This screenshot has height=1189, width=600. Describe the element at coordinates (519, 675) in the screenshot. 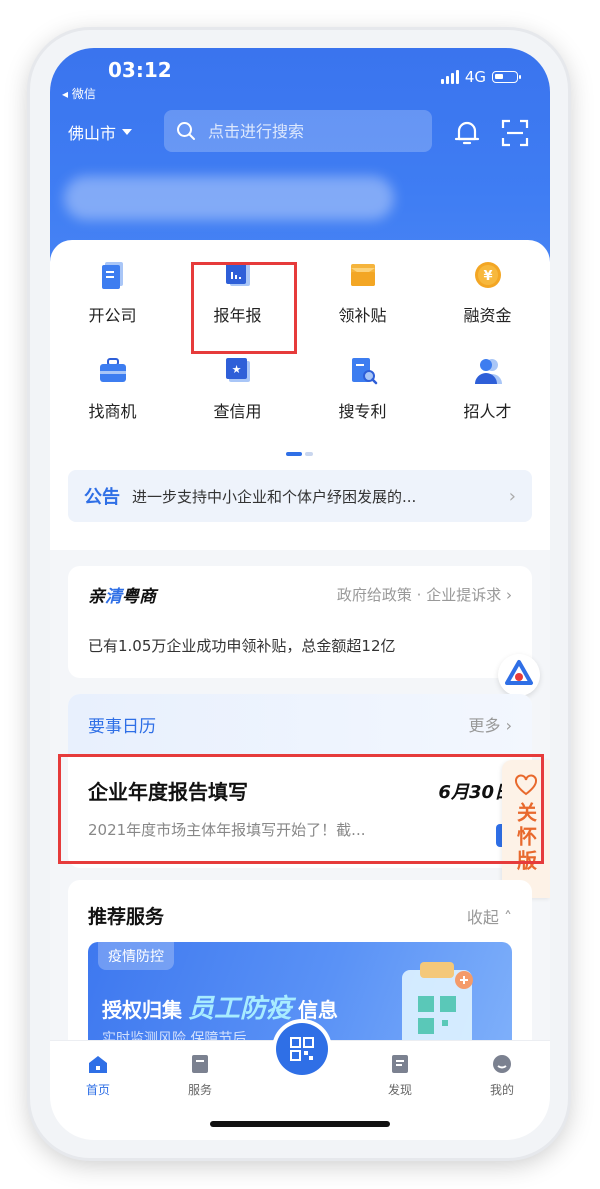

I see `floating-logo-icon` at that location.